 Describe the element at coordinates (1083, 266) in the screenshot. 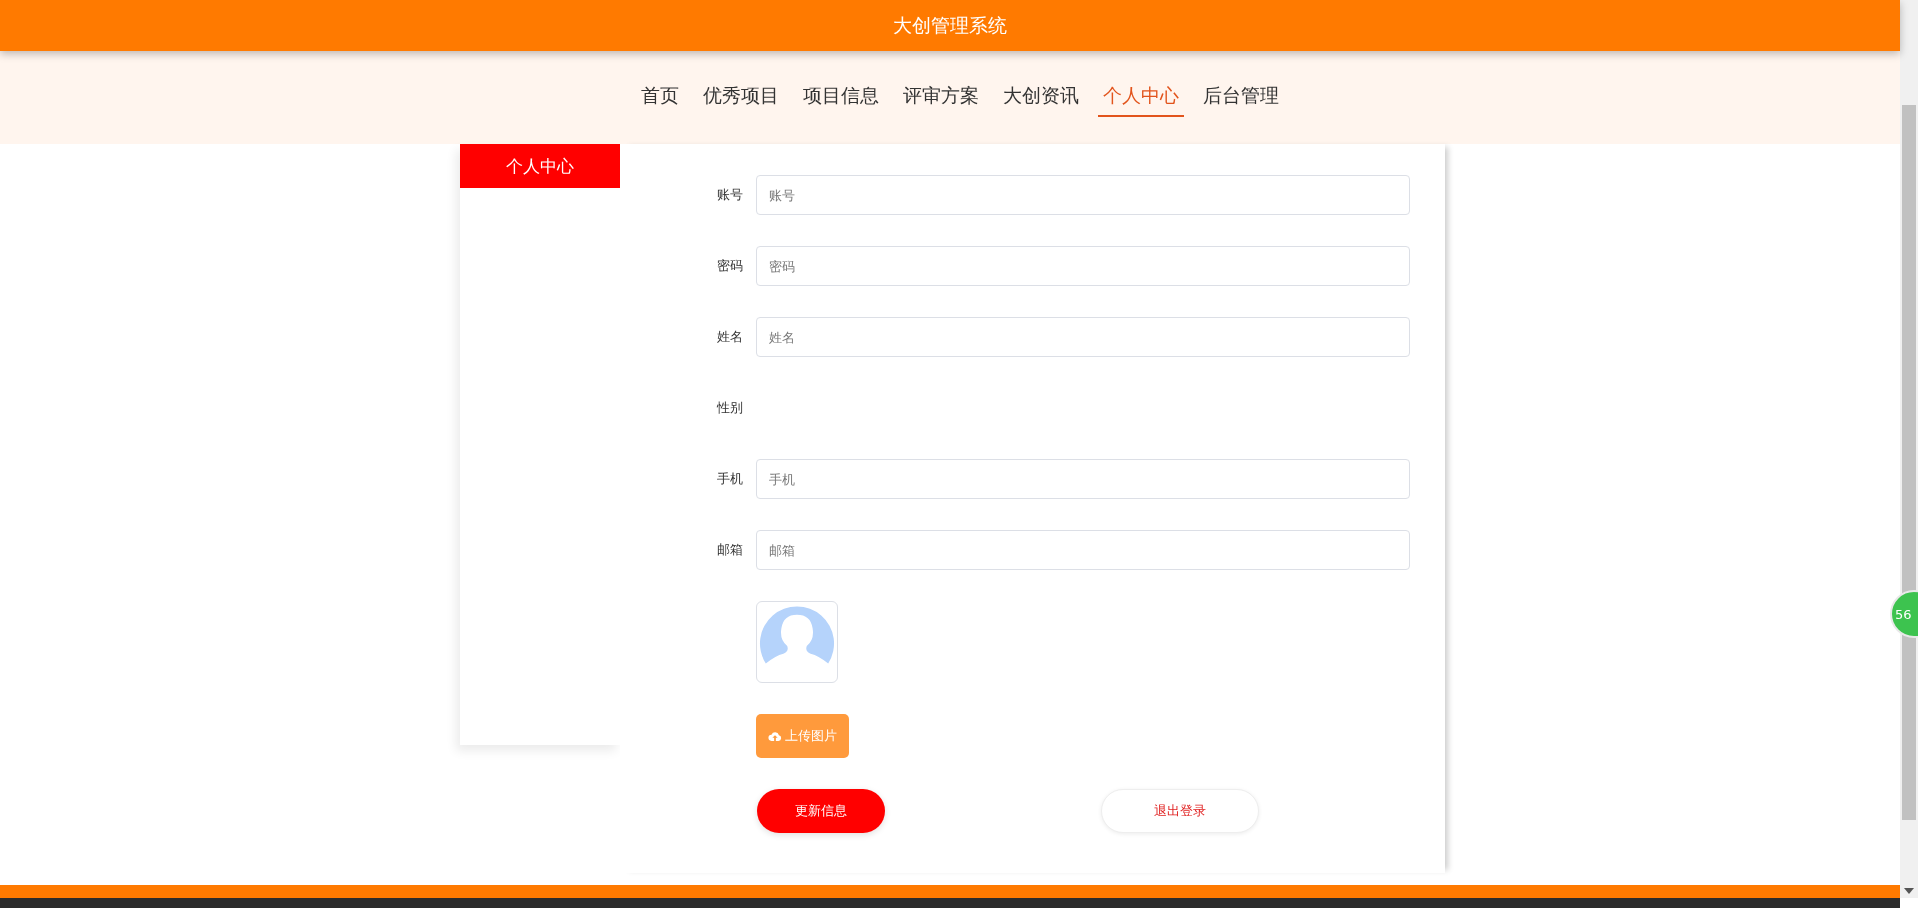

I see `input-field: 密码` at that location.